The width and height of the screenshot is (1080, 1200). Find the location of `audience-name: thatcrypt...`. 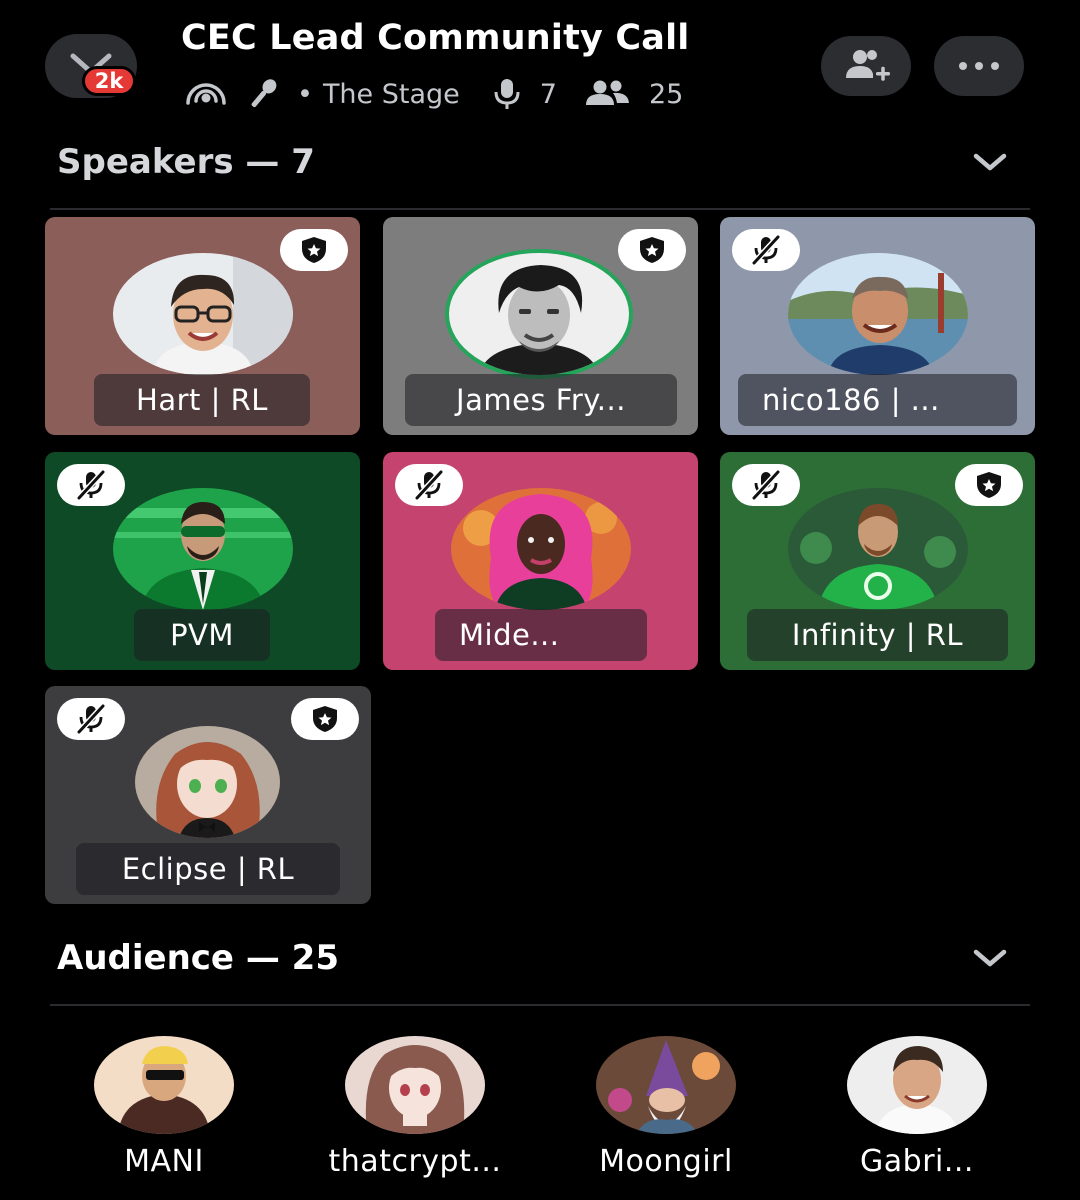

audience-name: thatcrypt... is located at coordinates (415, 1161).